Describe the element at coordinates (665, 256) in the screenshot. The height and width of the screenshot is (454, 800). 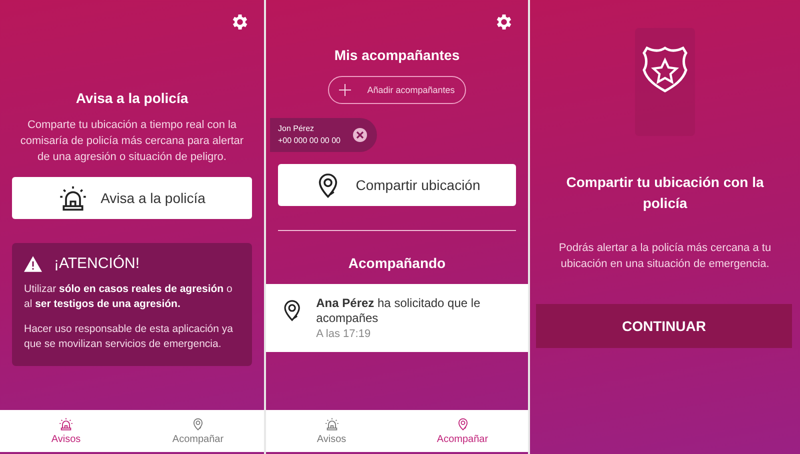
I see `description: Podrás alertar a la policía más cercana a tu ubicación en una situación de emergencia.` at that location.